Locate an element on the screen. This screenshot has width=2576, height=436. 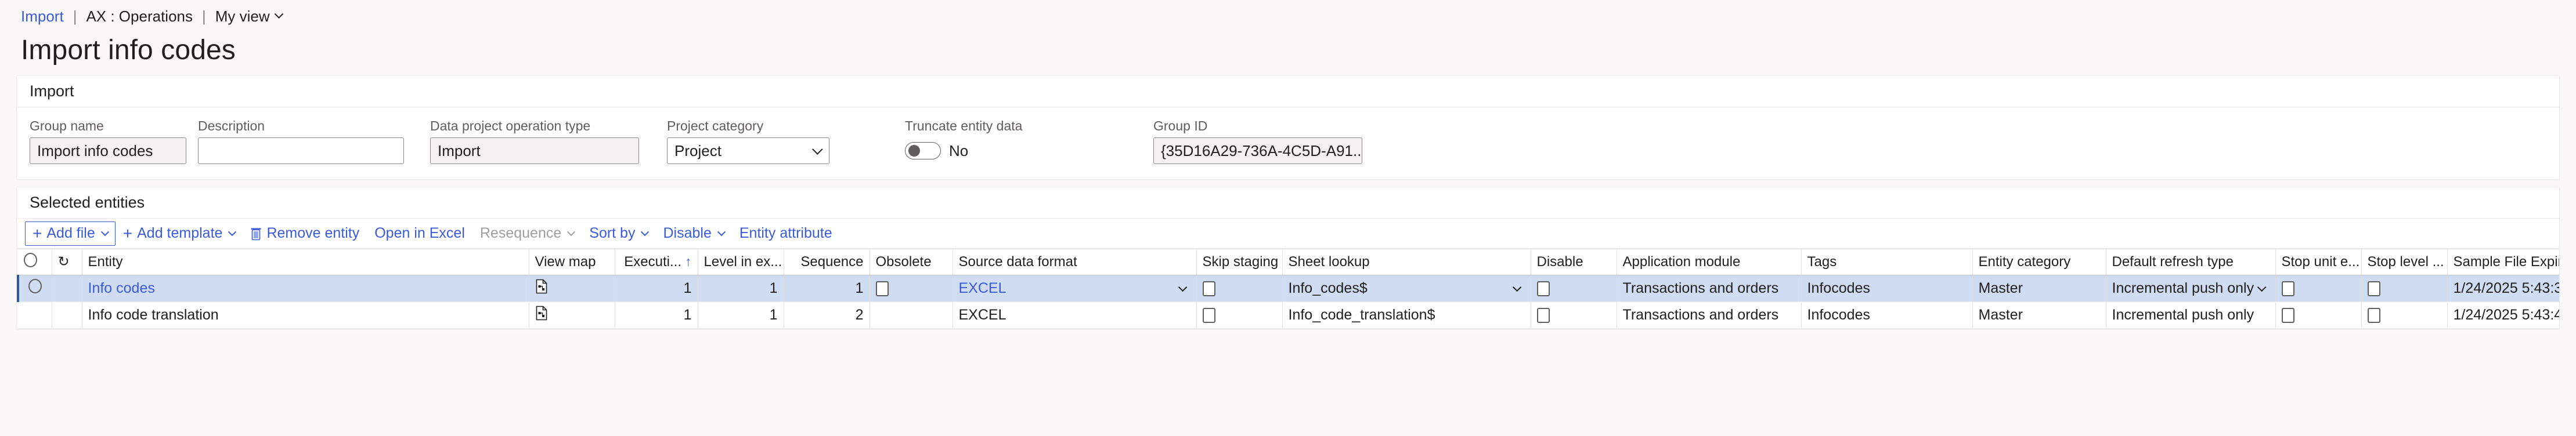
col-header-view-map: View map is located at coordinates (572, 262).